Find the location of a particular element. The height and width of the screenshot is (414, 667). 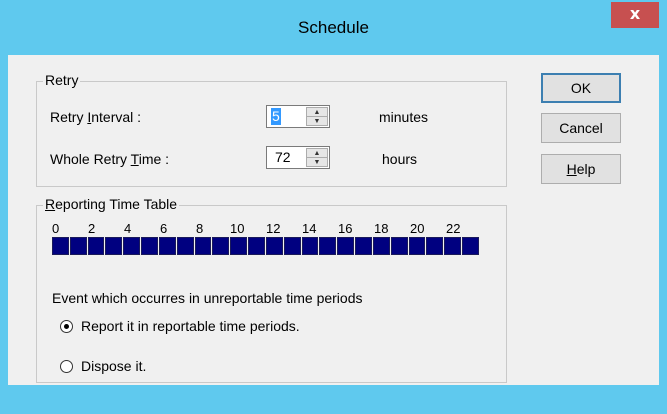

whole-retry-time-unit: hours is located at coordinates (400, 159).